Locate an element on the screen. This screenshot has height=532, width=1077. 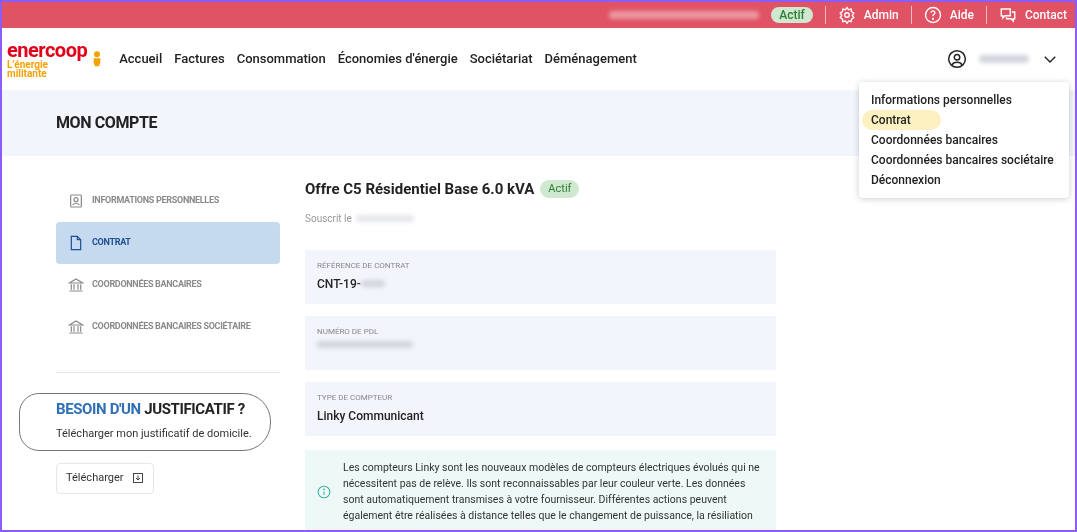
sidebar-item: CONTRAT is located at coordinates (168, 243).